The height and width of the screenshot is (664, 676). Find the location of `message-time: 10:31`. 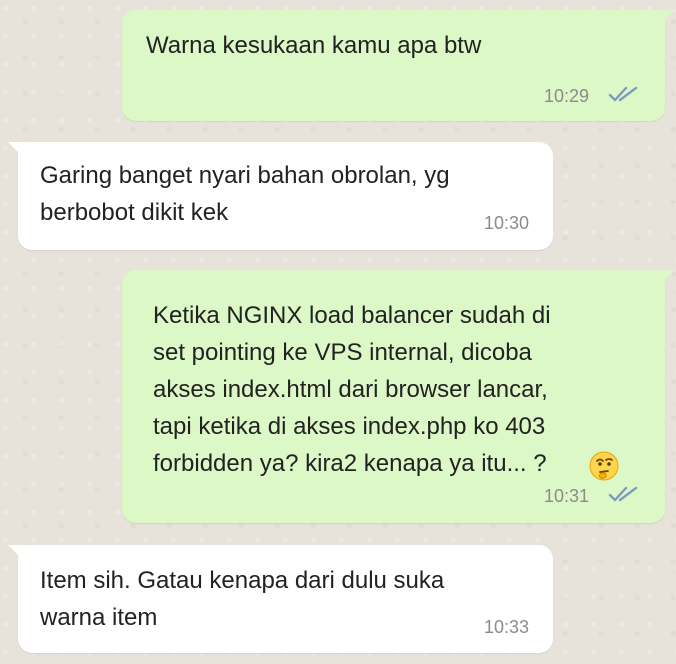

message-time: 10:31 is located at coordinates (567, 496).